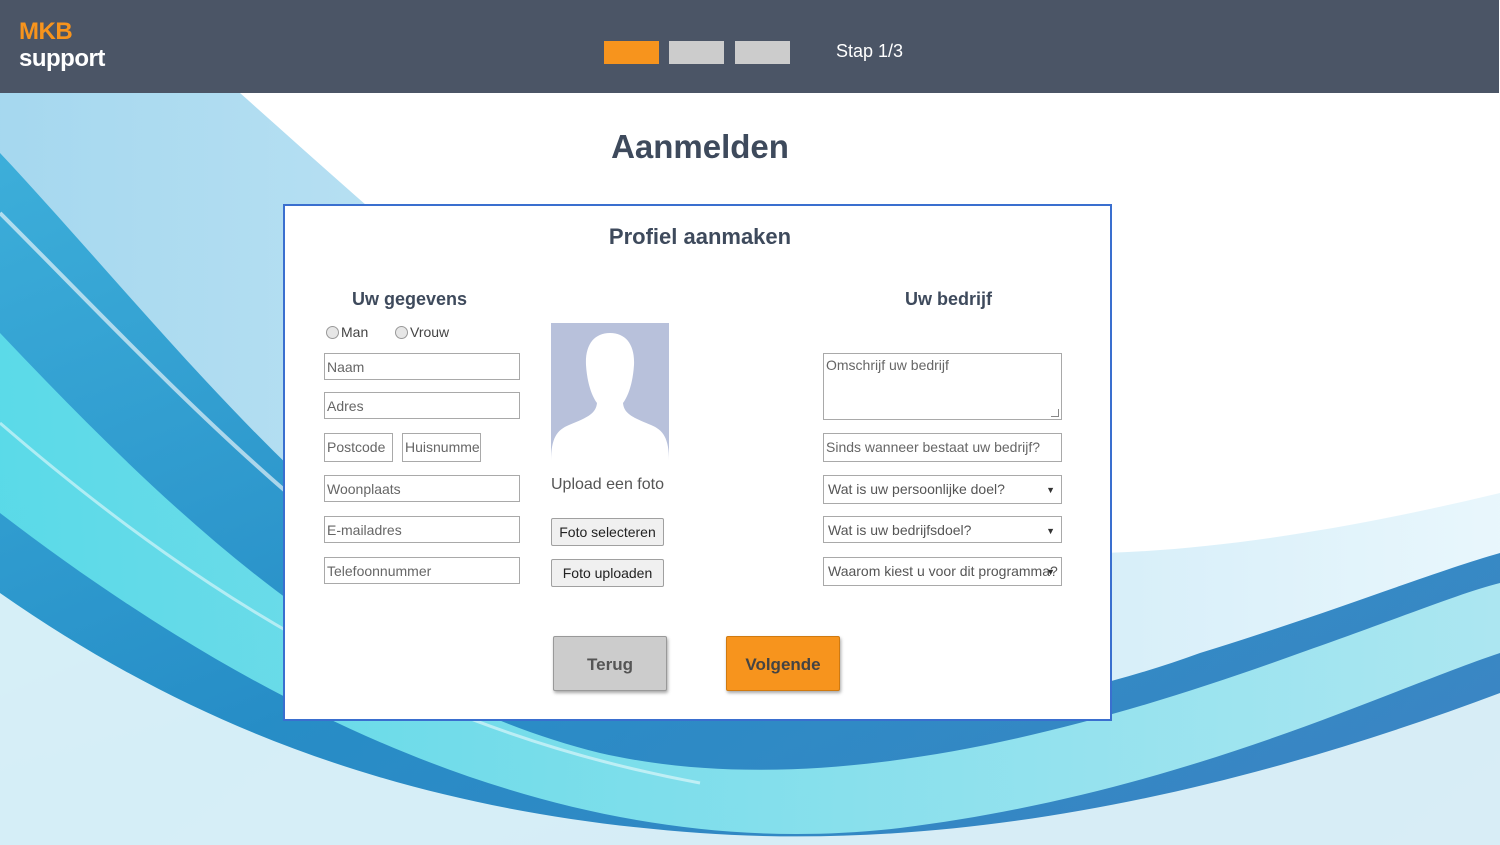 The height and width of the screenshot is (845, 1500). Describe the element at coordinates (783, 663) in the screenshot. I see `next-button: Volgende` at that location.